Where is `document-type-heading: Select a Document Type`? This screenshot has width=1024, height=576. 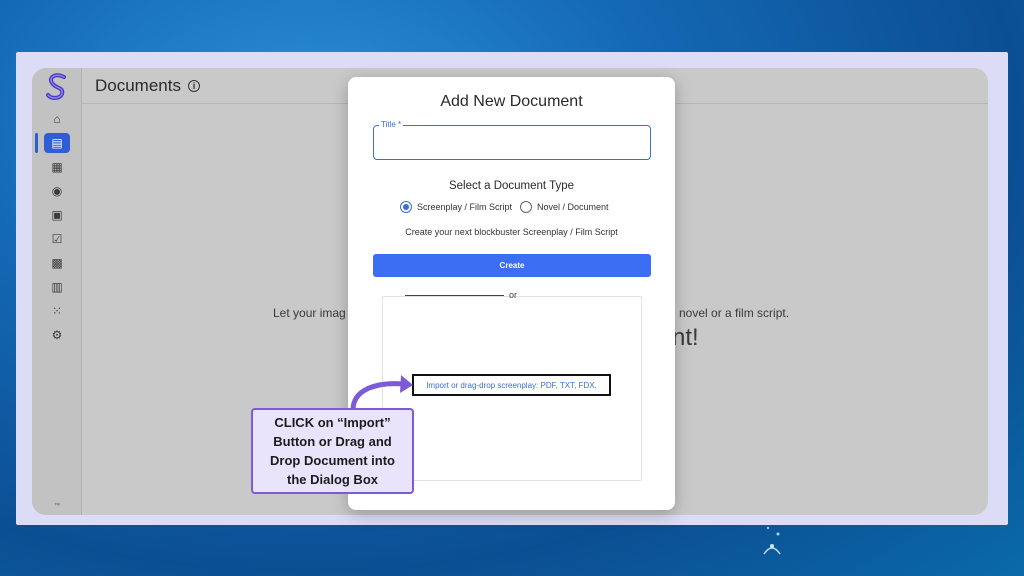
document-type-heading: Select a Document Type is located at coordinates (511, 186).